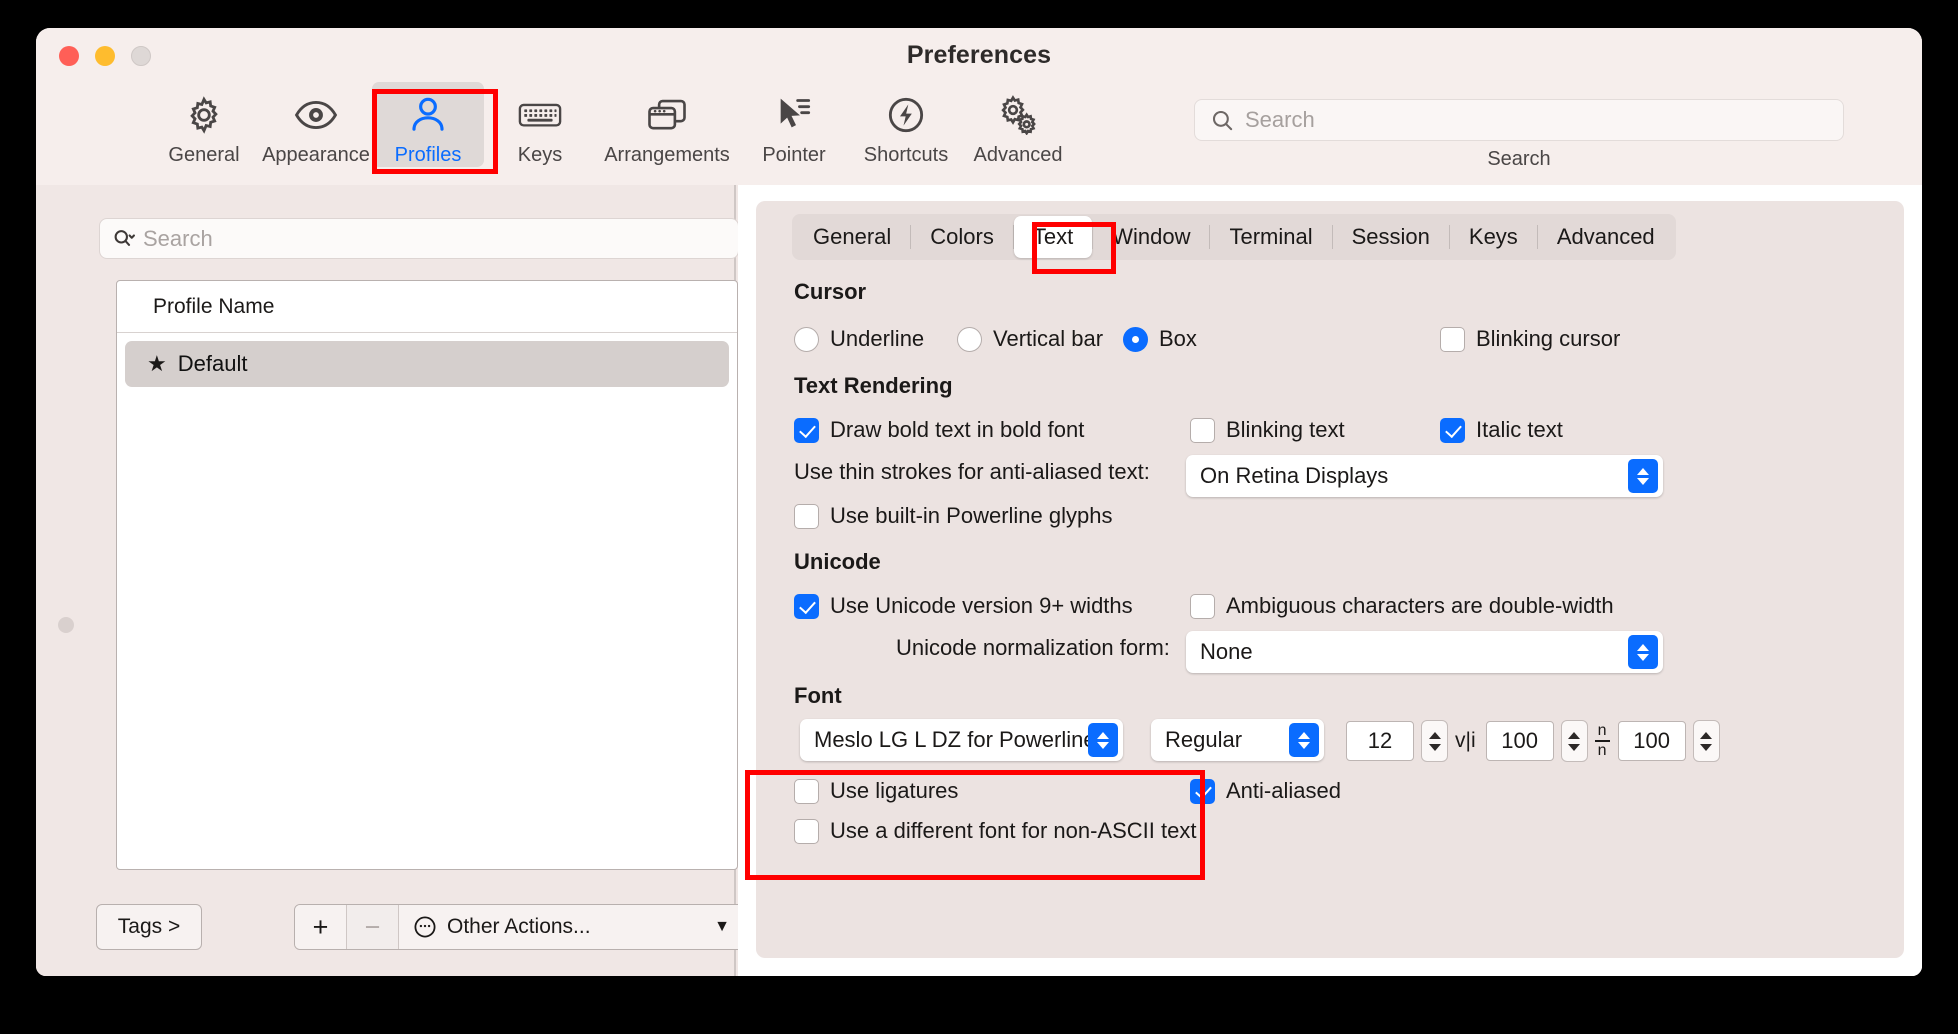  I want to click on text-rendering-section-title: Text Rendering, so click(873, 385).